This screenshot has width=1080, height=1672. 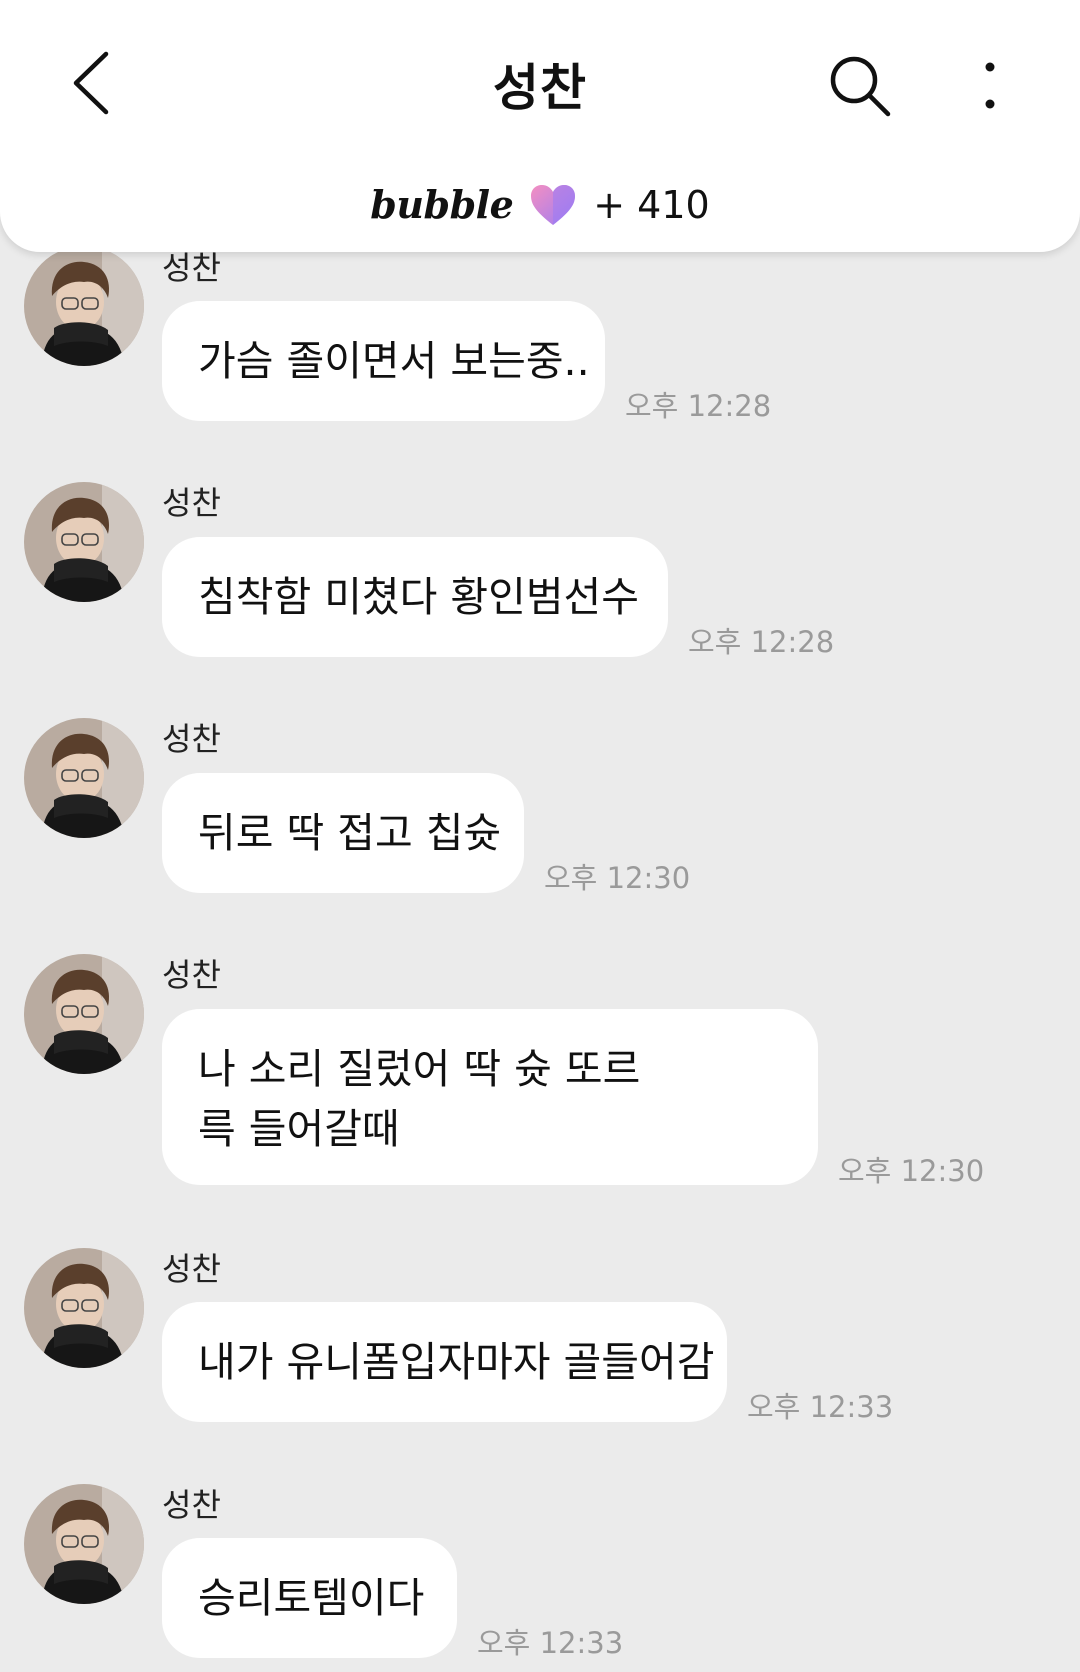 I want to click on bubble-points: + 410, so click(x=651, y=204).